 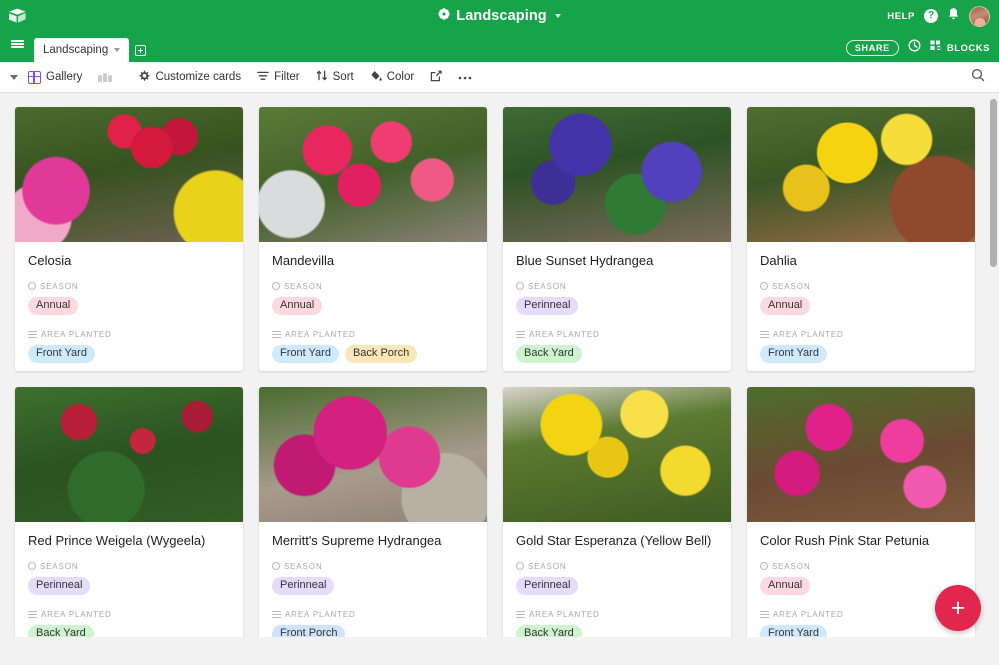 I want to click on history-clock-icon, so click(x=914, y=48).